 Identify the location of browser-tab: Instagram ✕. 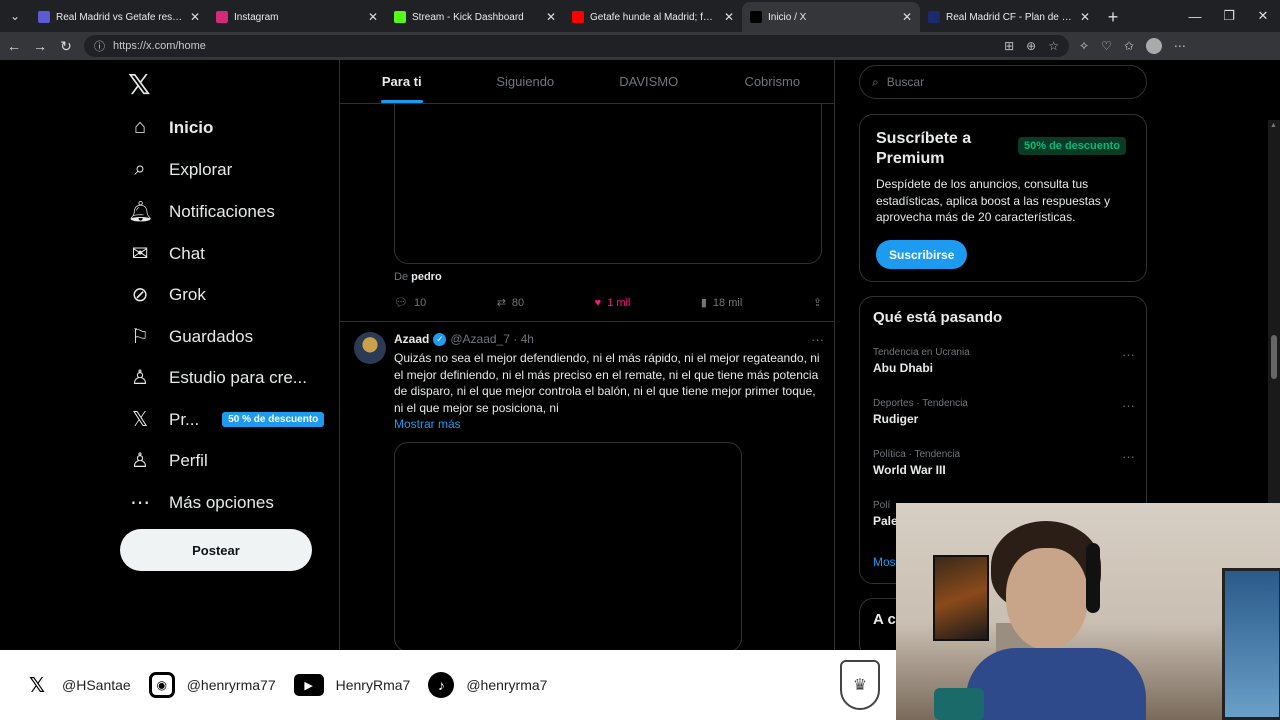
(297, 17).